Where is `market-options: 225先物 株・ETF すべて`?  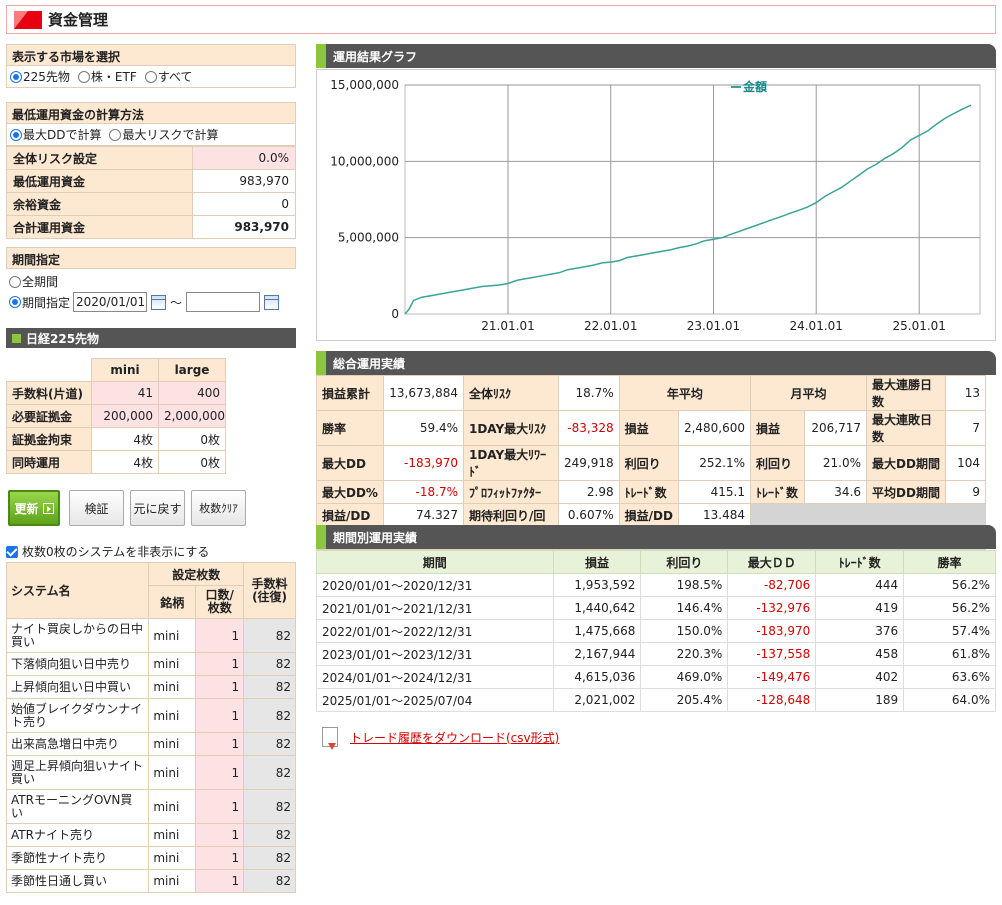
market-options: 225先物 株・ETF すべて is located at coordinates (151, 77).